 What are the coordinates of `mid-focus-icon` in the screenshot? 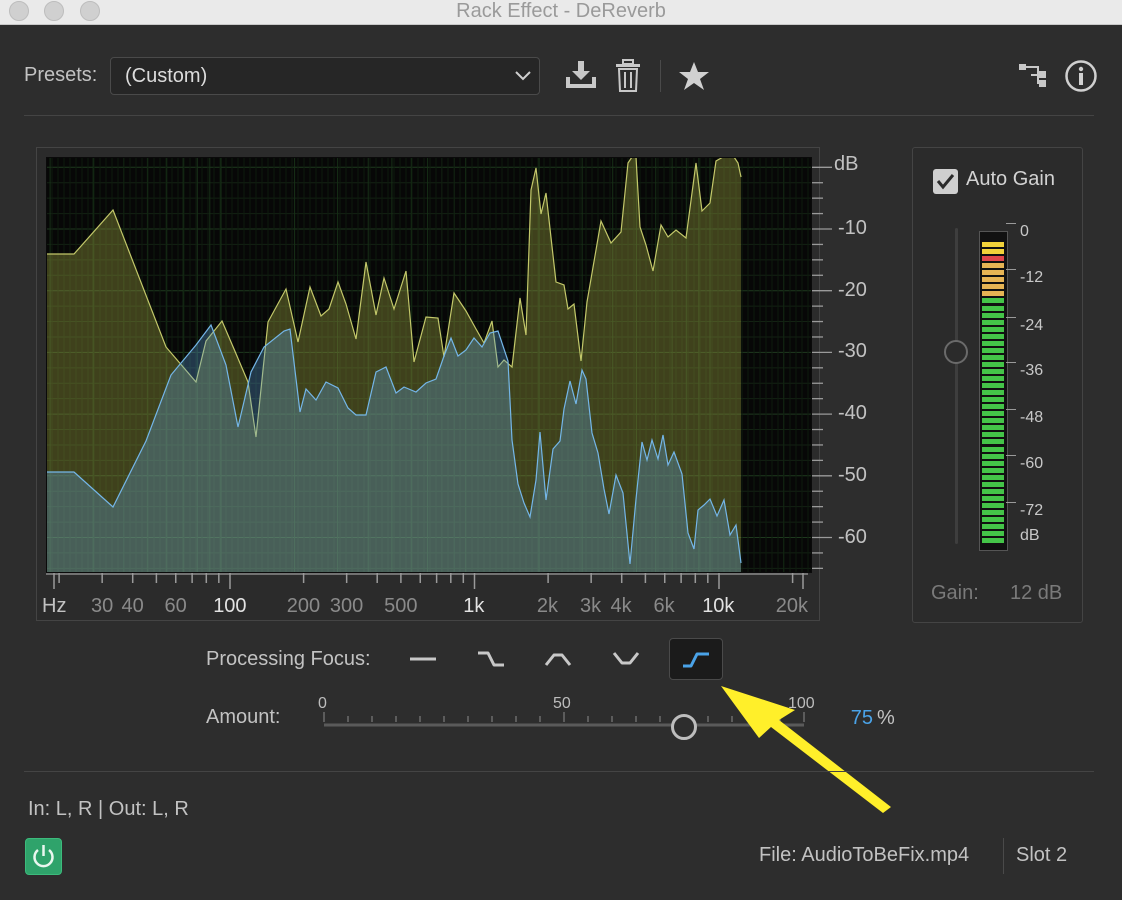 It's located at (558, 659).